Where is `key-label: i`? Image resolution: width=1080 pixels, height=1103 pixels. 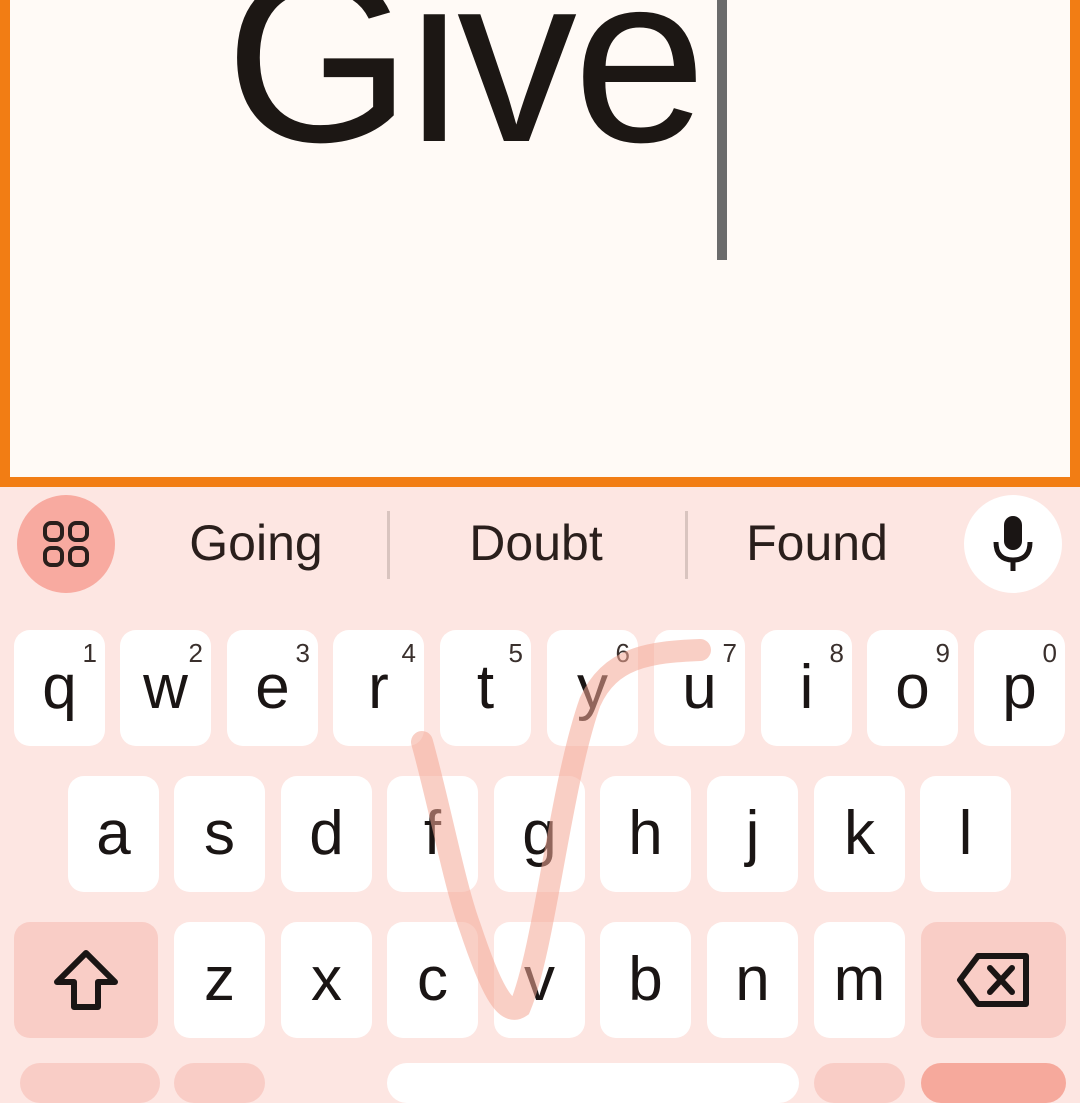
key-label: i is located at coordinates (806, 687).